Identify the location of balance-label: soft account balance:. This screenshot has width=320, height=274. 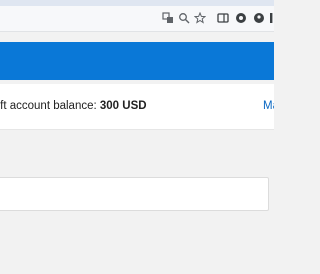
(48, 106).